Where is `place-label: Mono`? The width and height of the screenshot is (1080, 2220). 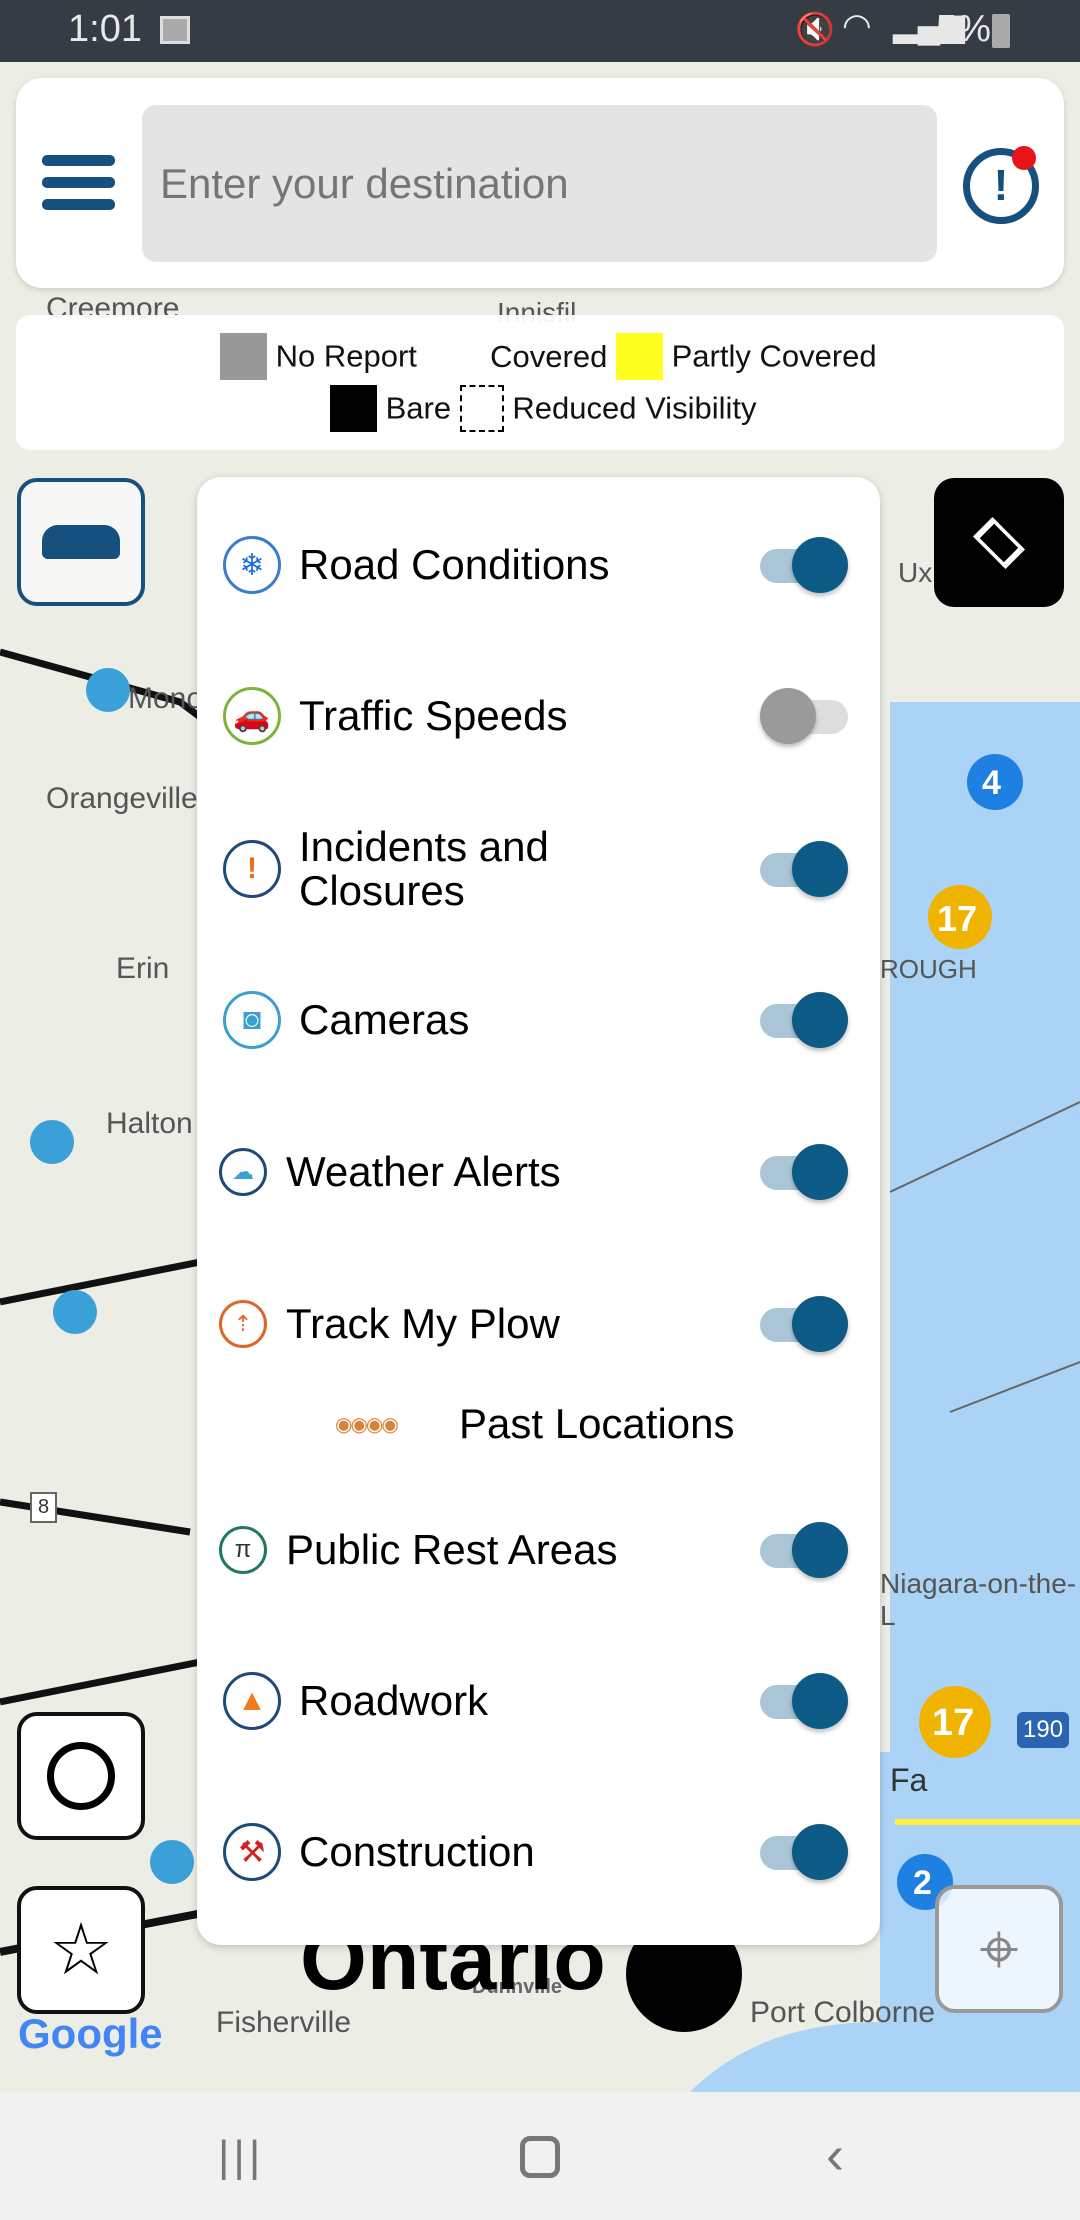
place-label: Mono is located at coordinates (166, 698).